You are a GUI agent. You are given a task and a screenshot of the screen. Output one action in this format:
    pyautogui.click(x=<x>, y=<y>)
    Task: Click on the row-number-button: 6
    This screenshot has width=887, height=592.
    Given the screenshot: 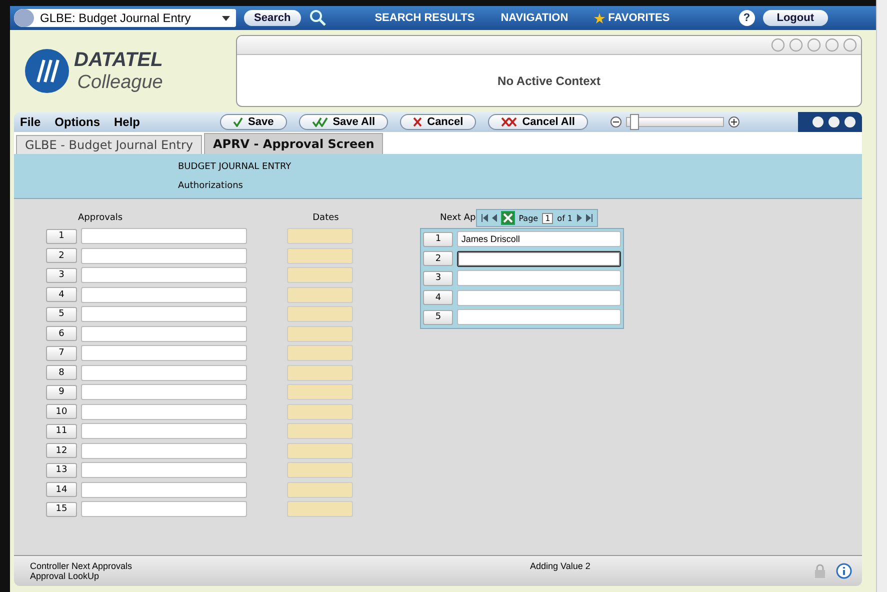 What is the action you would take?
    pyautogui.click(x=61, y=334)
    